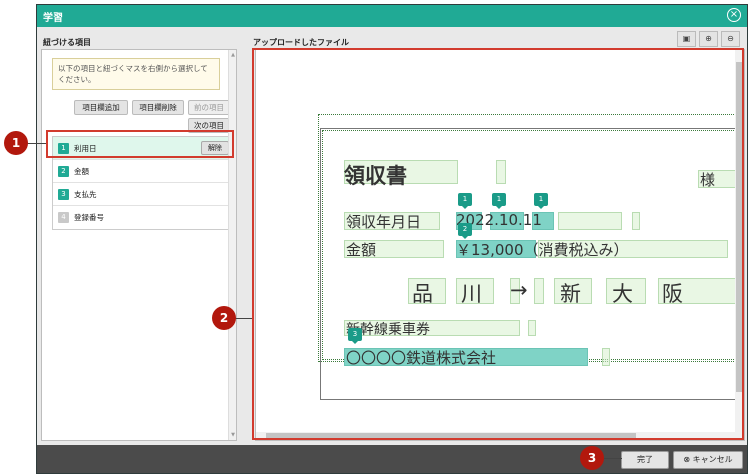  What do you see at coordinates (209, 107) in the screenshot?
I see `prev-item-button: 前の項目` at bounding box center [209, 107].